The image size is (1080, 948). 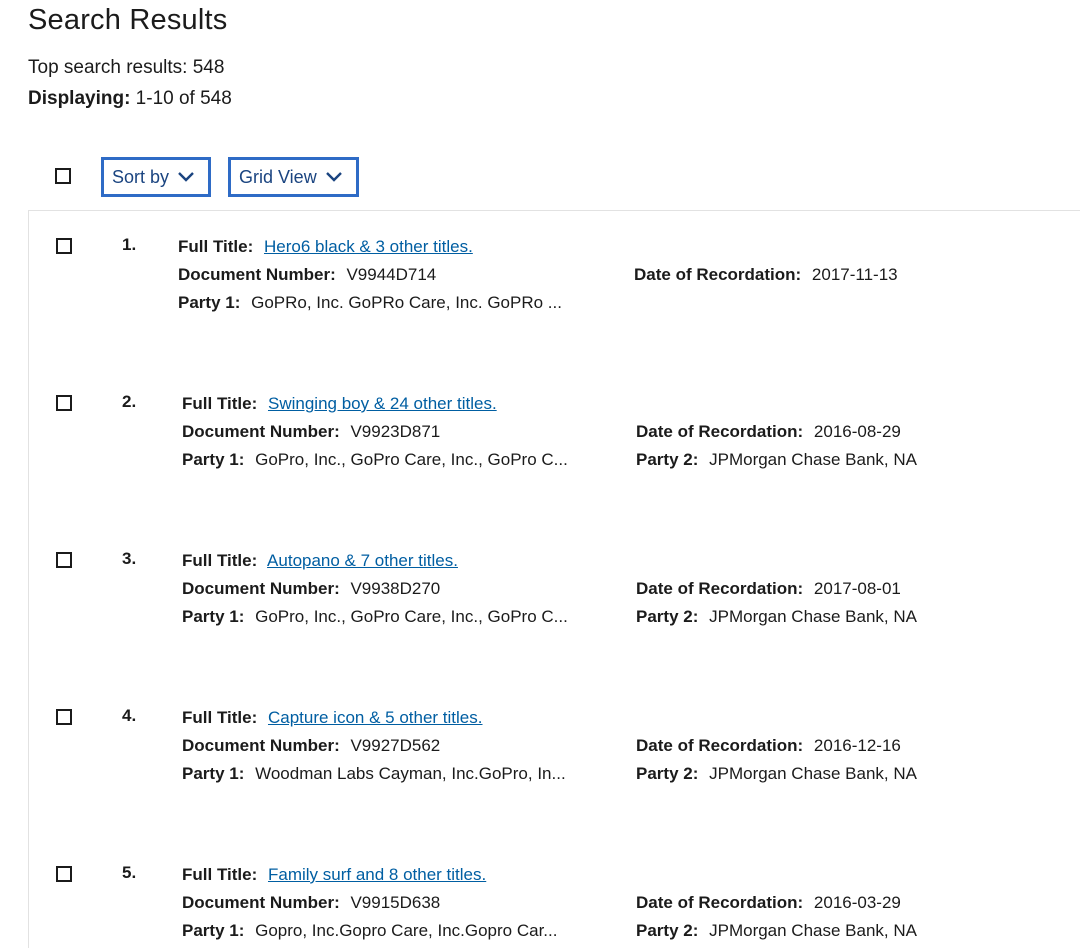 I want to click on result-number: 5., so click(x=129, y=872).